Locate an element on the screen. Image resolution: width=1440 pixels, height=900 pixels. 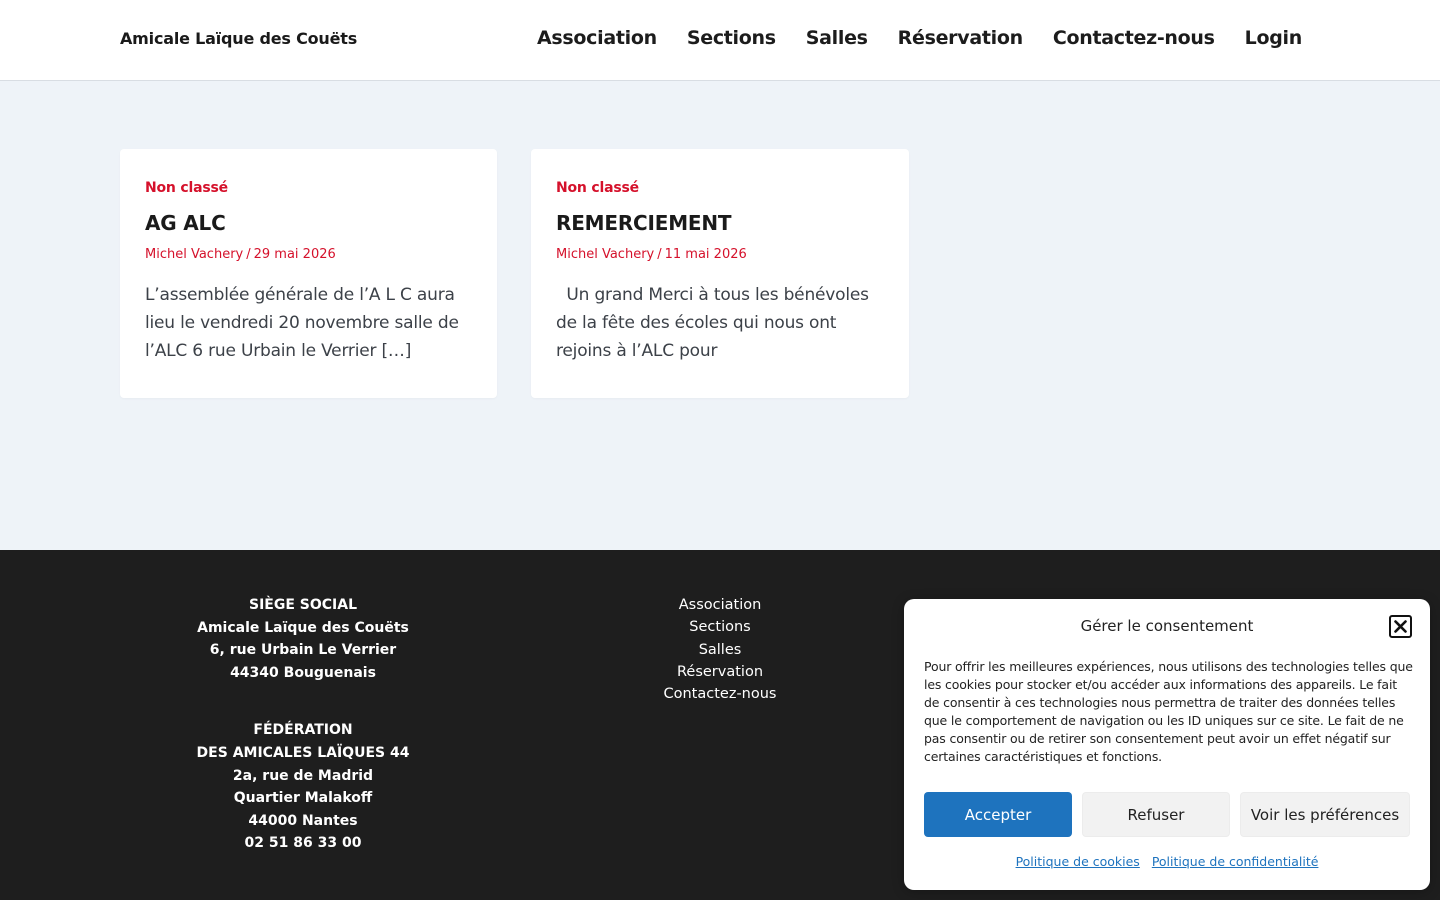
nav-reservation: Réservation is located at coordinates (960, 38).